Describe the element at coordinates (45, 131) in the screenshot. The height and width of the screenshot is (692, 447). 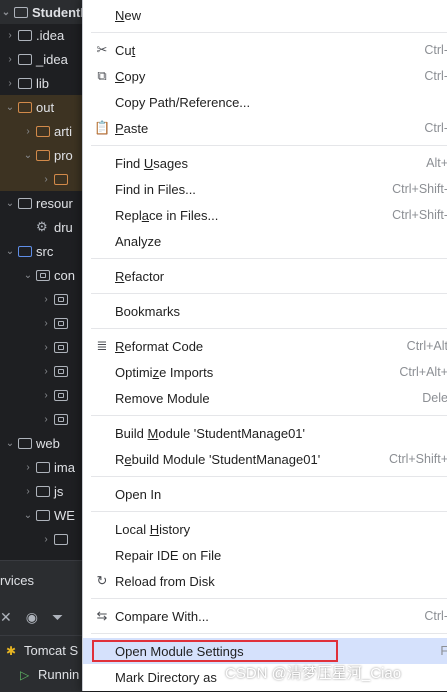
I see `tree-item: › arti` at that location.